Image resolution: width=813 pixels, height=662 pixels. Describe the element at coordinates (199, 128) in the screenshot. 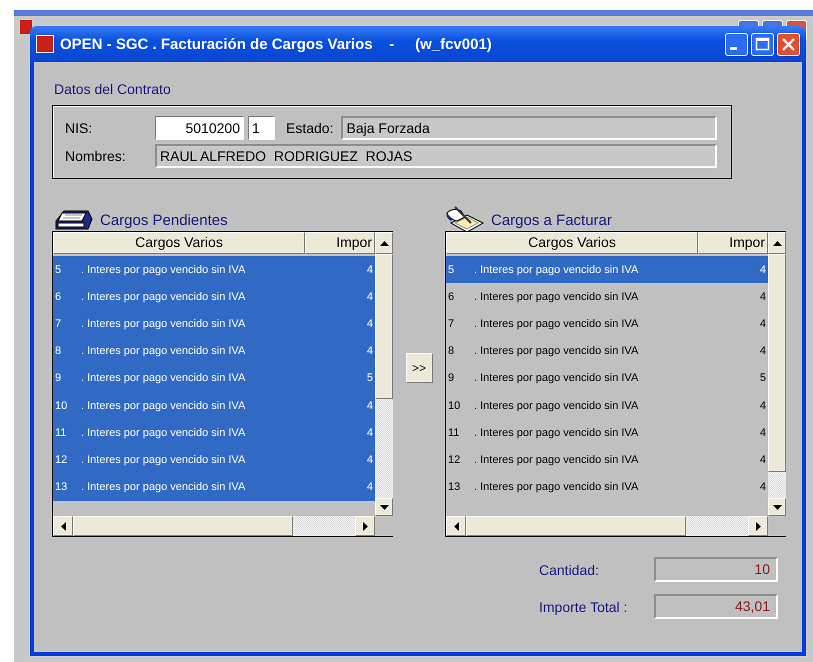

I see `nis-field: 5010200` at that location.